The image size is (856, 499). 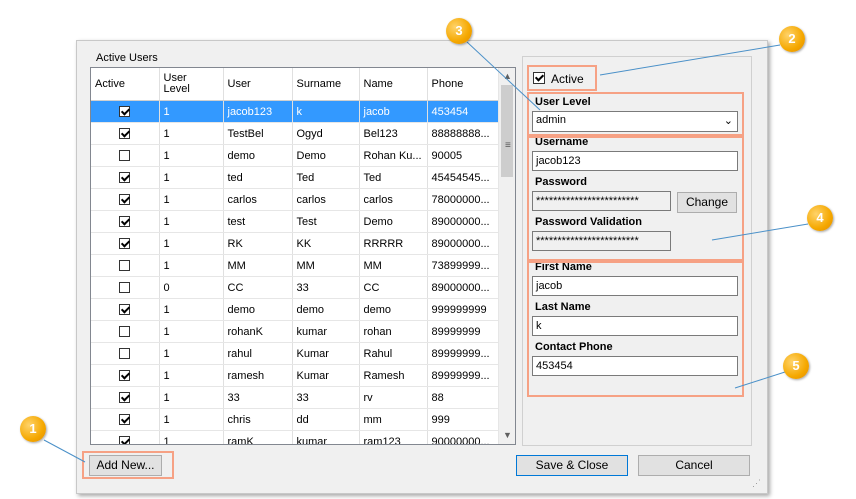 I want to click on table-row: 1 jacob123 k jacob 453454, so click(x=295, y=111).